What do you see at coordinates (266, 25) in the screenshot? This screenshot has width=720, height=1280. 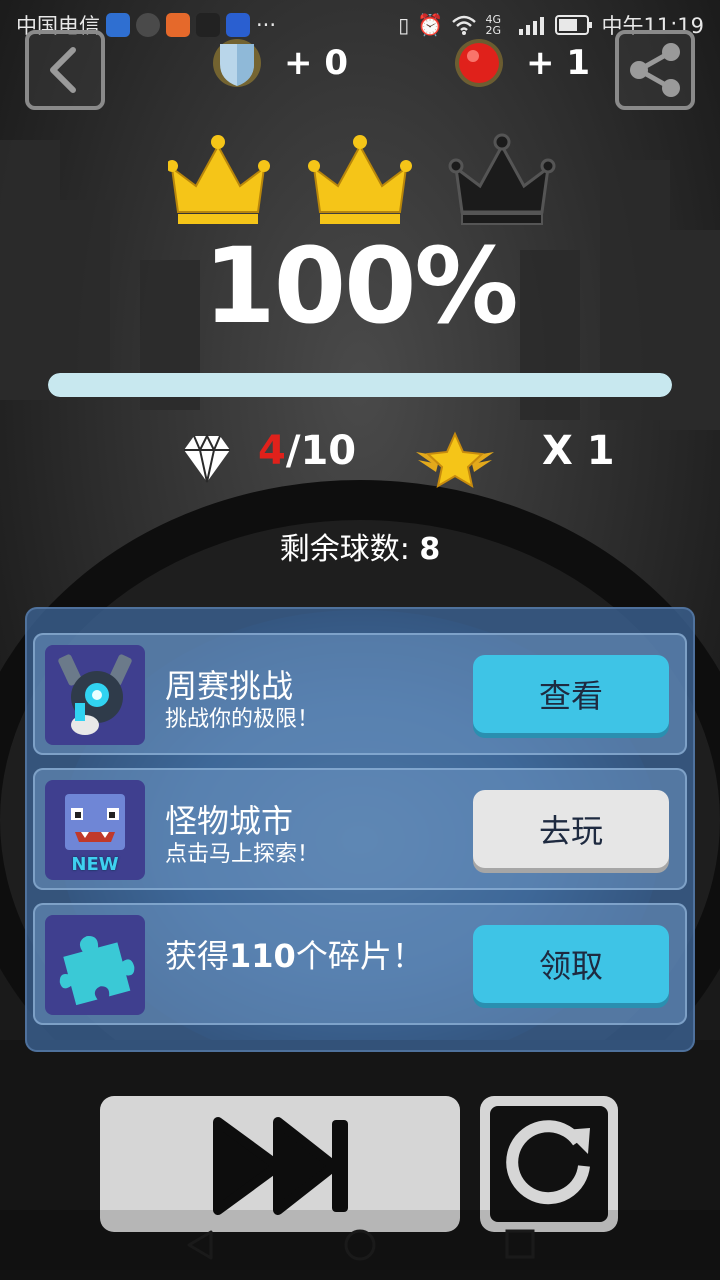 I see `more-notifications-icon: ···` at bounding box center [266, 25].